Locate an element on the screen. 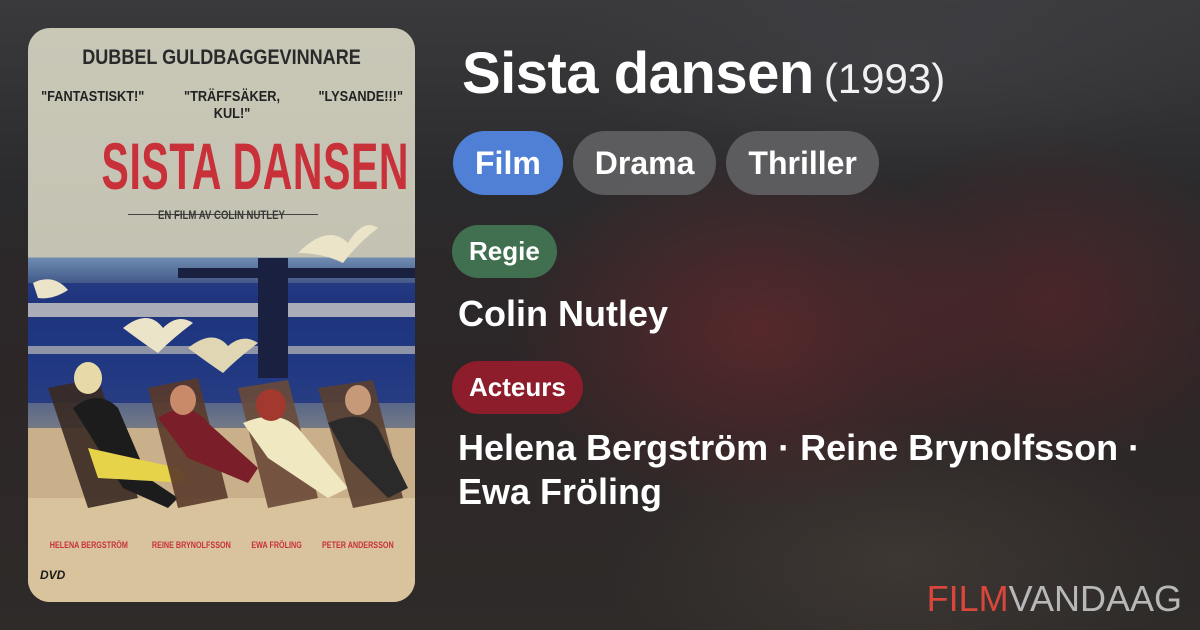  poster-title: SISTA DANSEN is located at coordinates (255, 166).